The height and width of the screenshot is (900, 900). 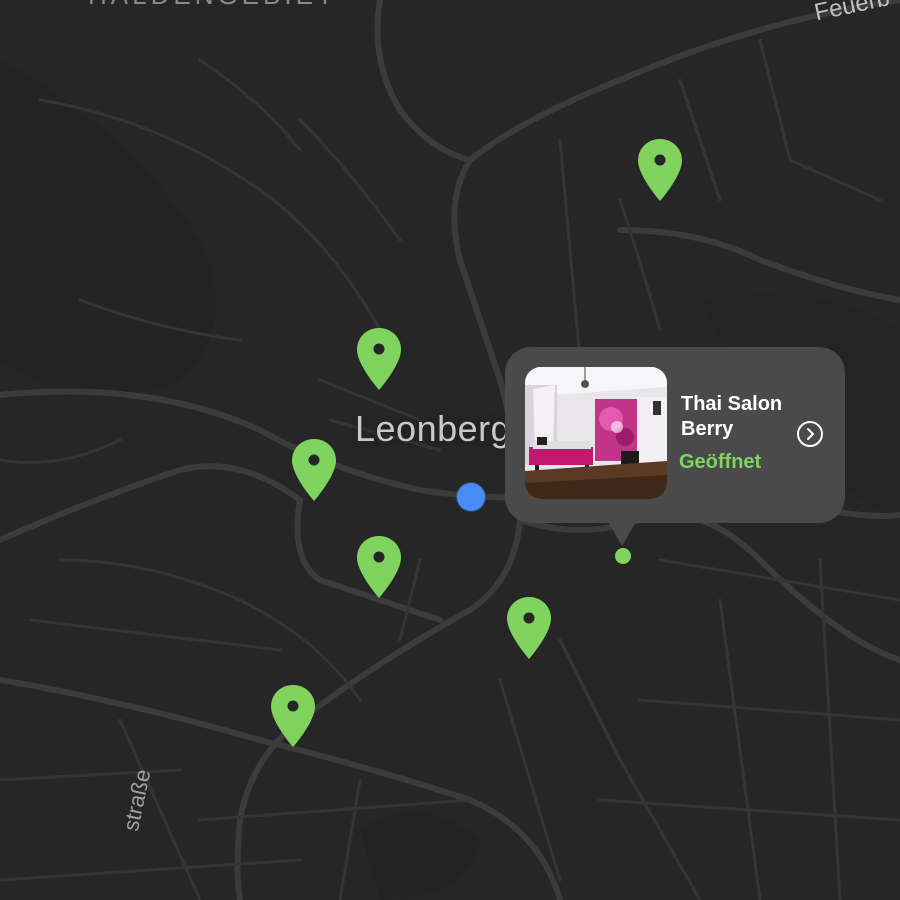 I want to click on salon-photo, so click(x=596, y=433).